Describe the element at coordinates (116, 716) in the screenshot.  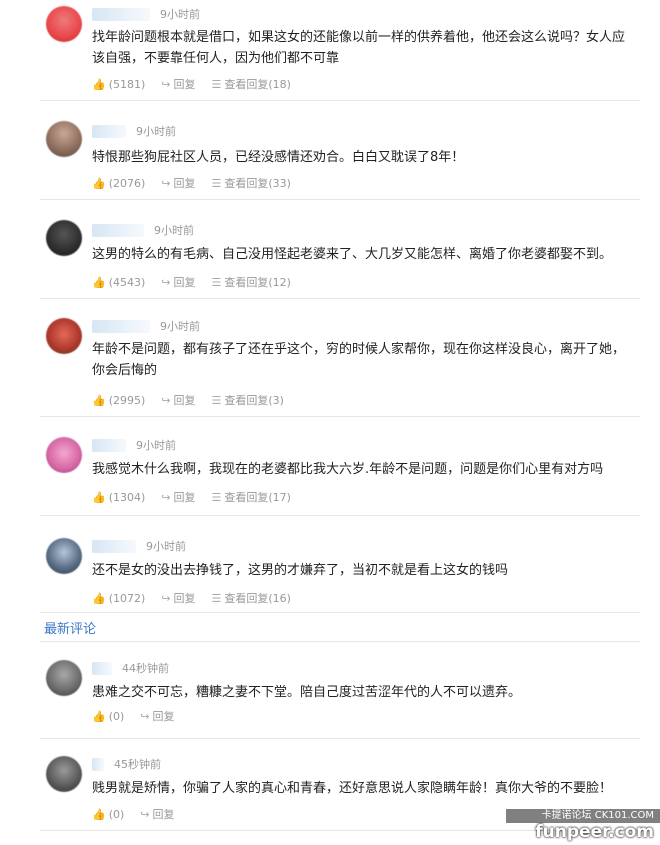
I see `like-count: (0)` at that location.